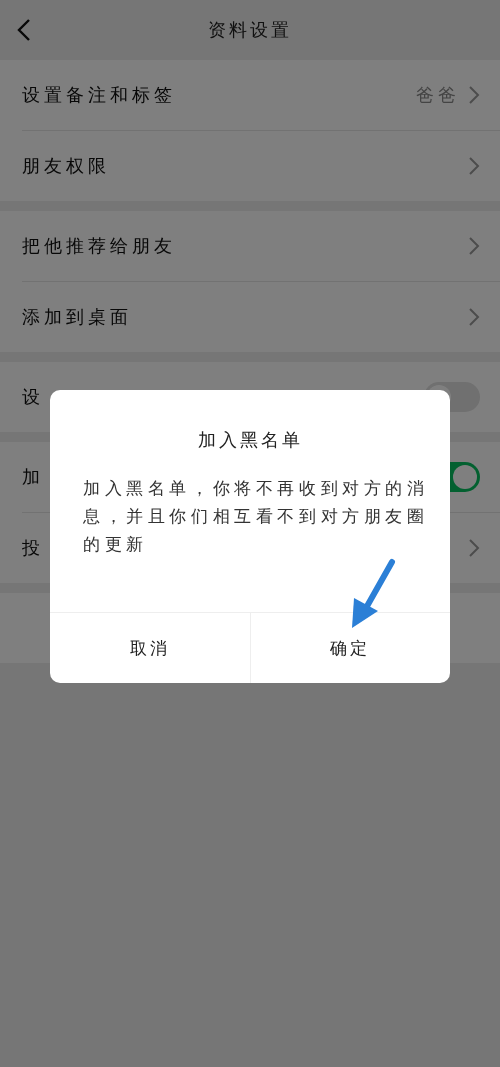 Image resolution: width=500 pixels, height=1067 pixels. Describe the element at coordinates (77, 317) in the screenshot. I see `row-label: 添加到桌面` at that location.